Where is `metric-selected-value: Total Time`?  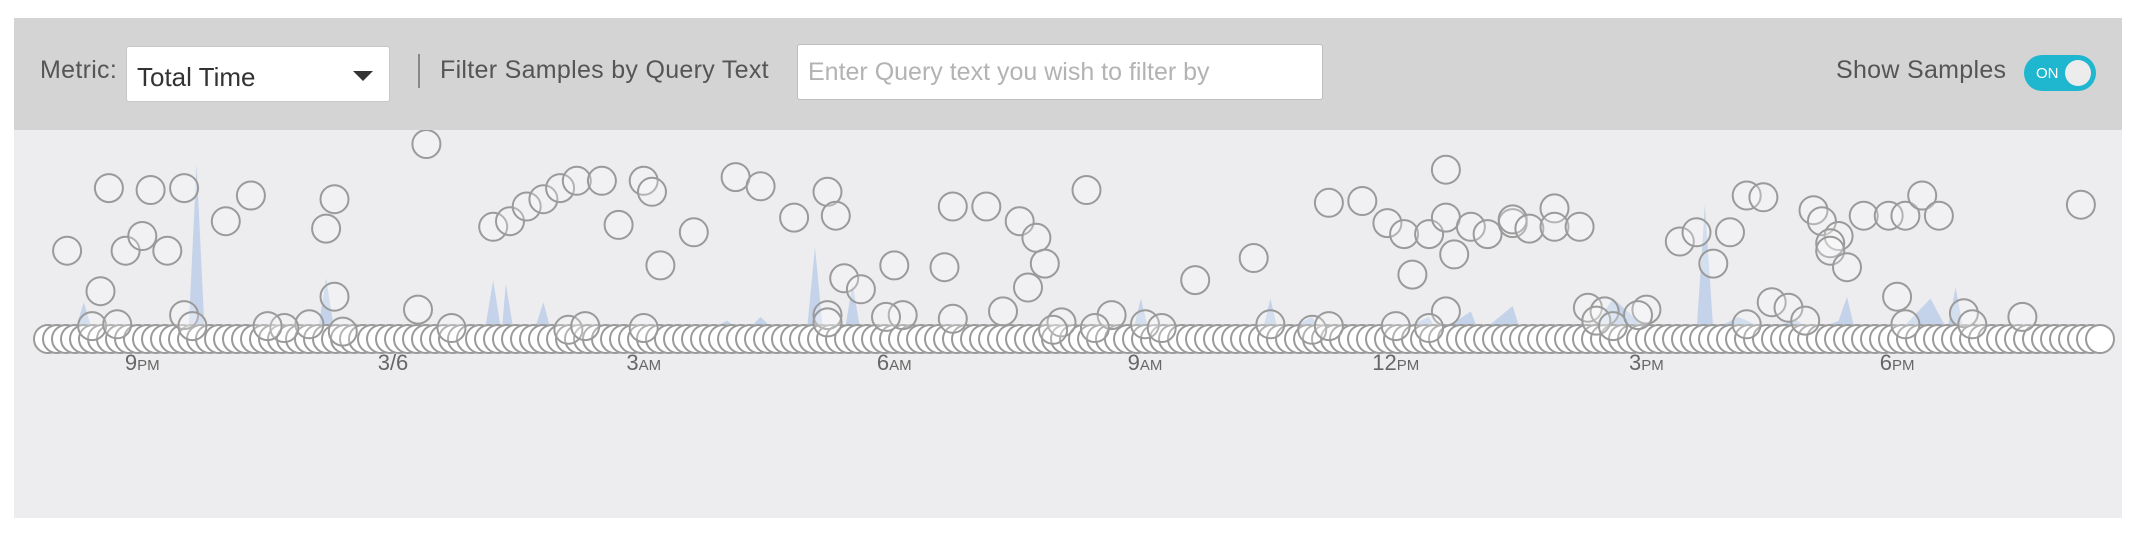 metric-selected-value: Total Time is located at coordinates (196, 77).